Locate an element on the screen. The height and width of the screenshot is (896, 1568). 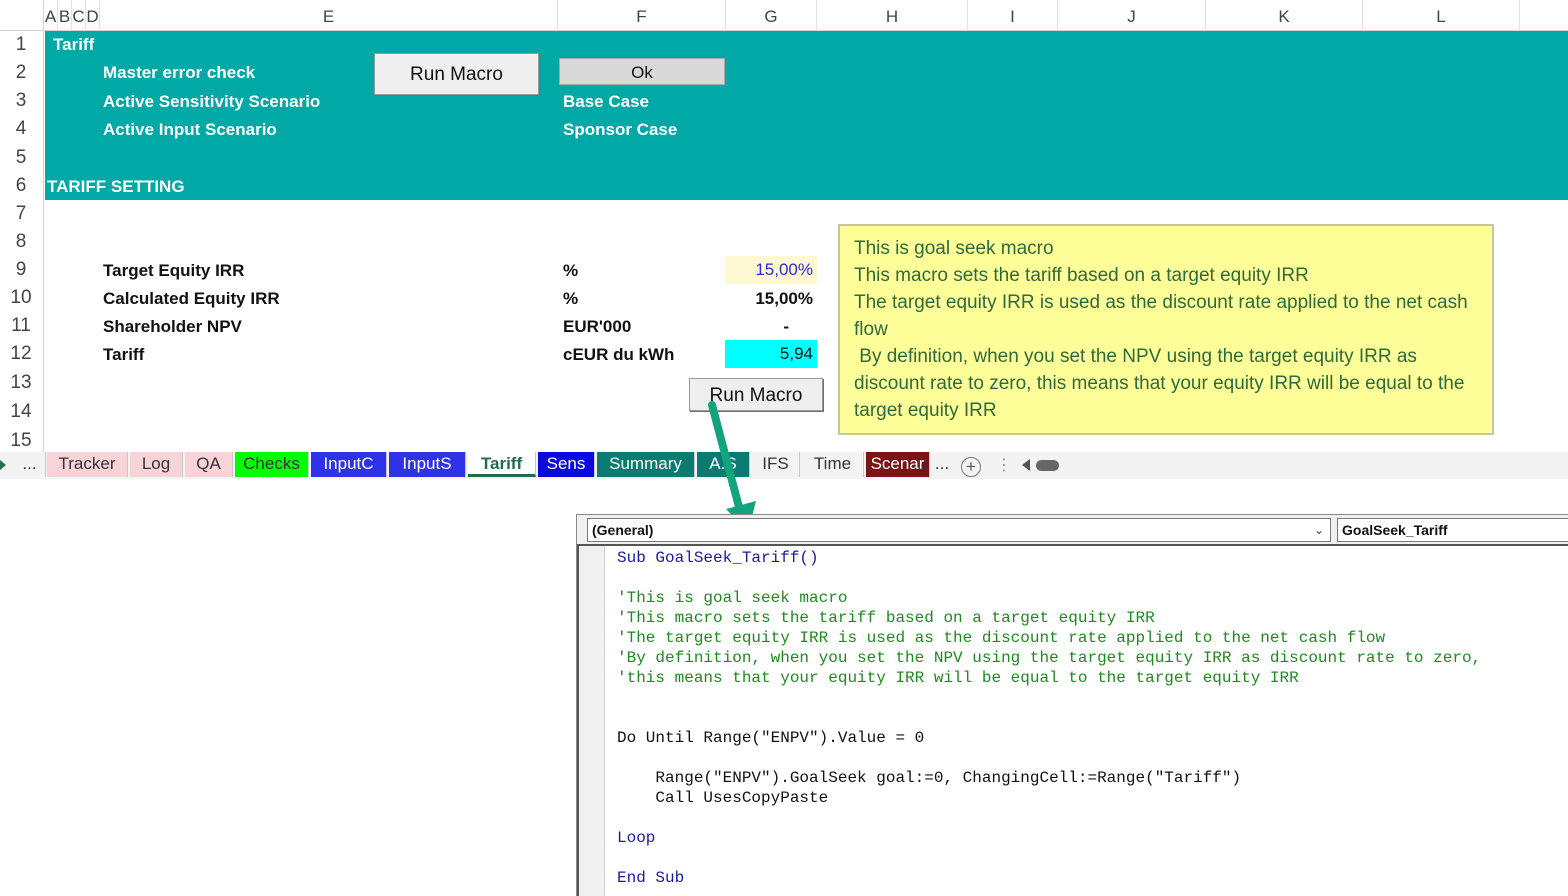
object-combo: (General) ⌄ is located at coordinates (959, 530).